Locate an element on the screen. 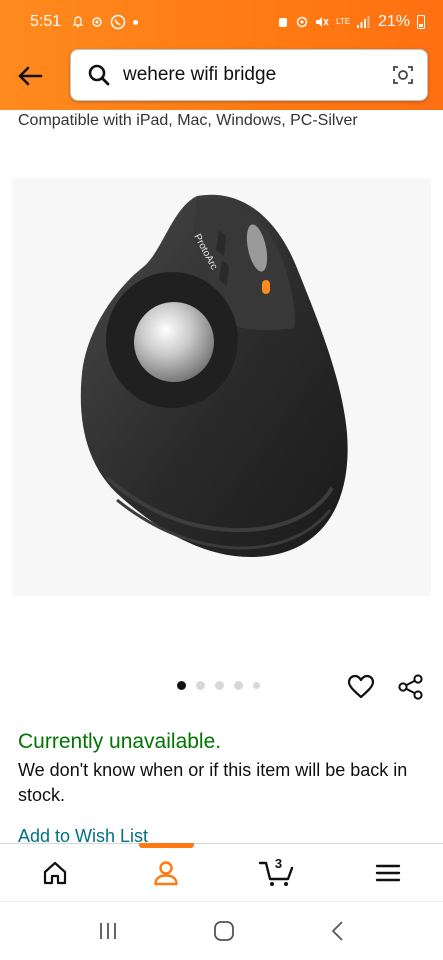 This screenshot has width=443, height=960. account-icon is located at coordinates (166, 872).